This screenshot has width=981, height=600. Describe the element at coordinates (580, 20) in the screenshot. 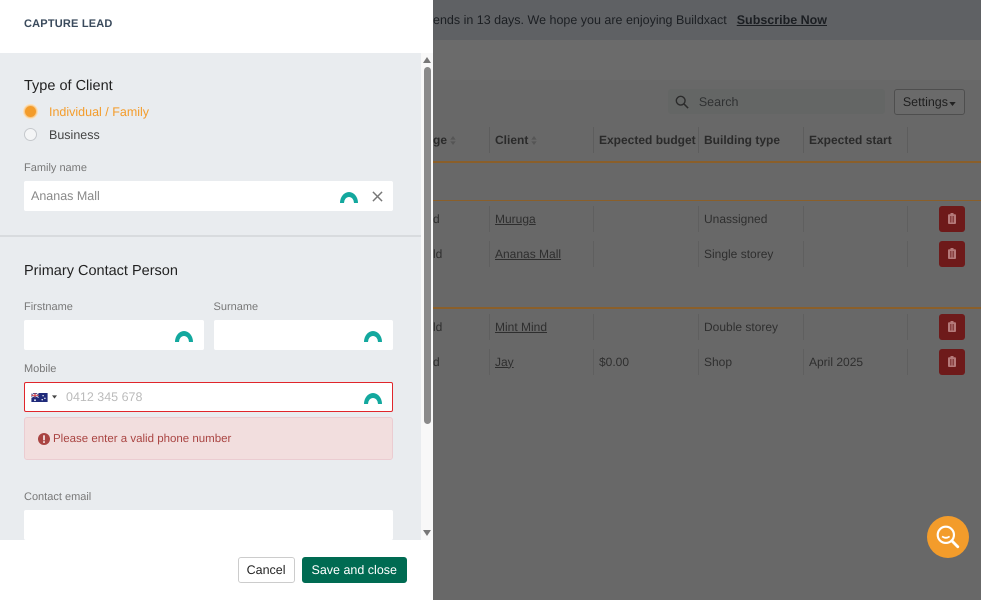

I see `trial-banner-text: ends in 13 days. We hope you are enjoying Buildxact` at that location.